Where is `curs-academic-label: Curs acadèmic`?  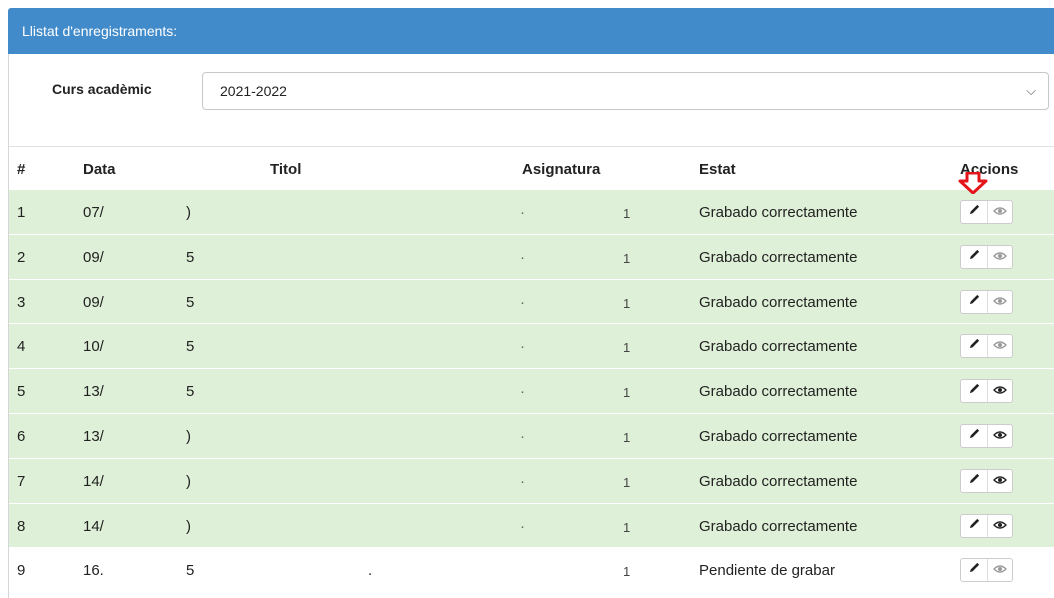
curs-academic-label: Curs acadèmic is located at coordinates (102, 89).